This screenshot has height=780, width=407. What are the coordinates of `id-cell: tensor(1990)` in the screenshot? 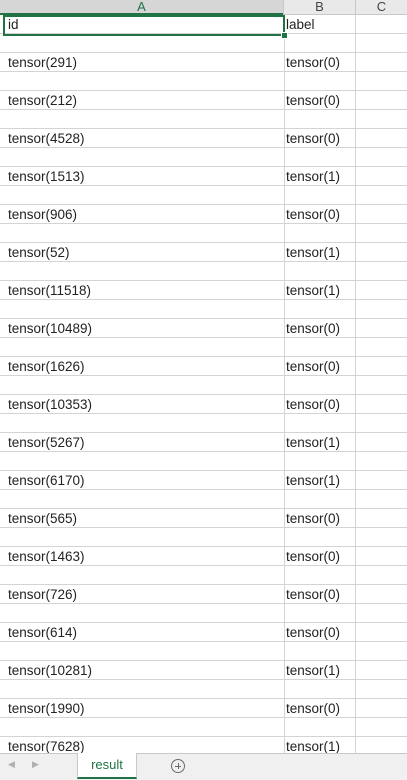 It's located at (142, 708).